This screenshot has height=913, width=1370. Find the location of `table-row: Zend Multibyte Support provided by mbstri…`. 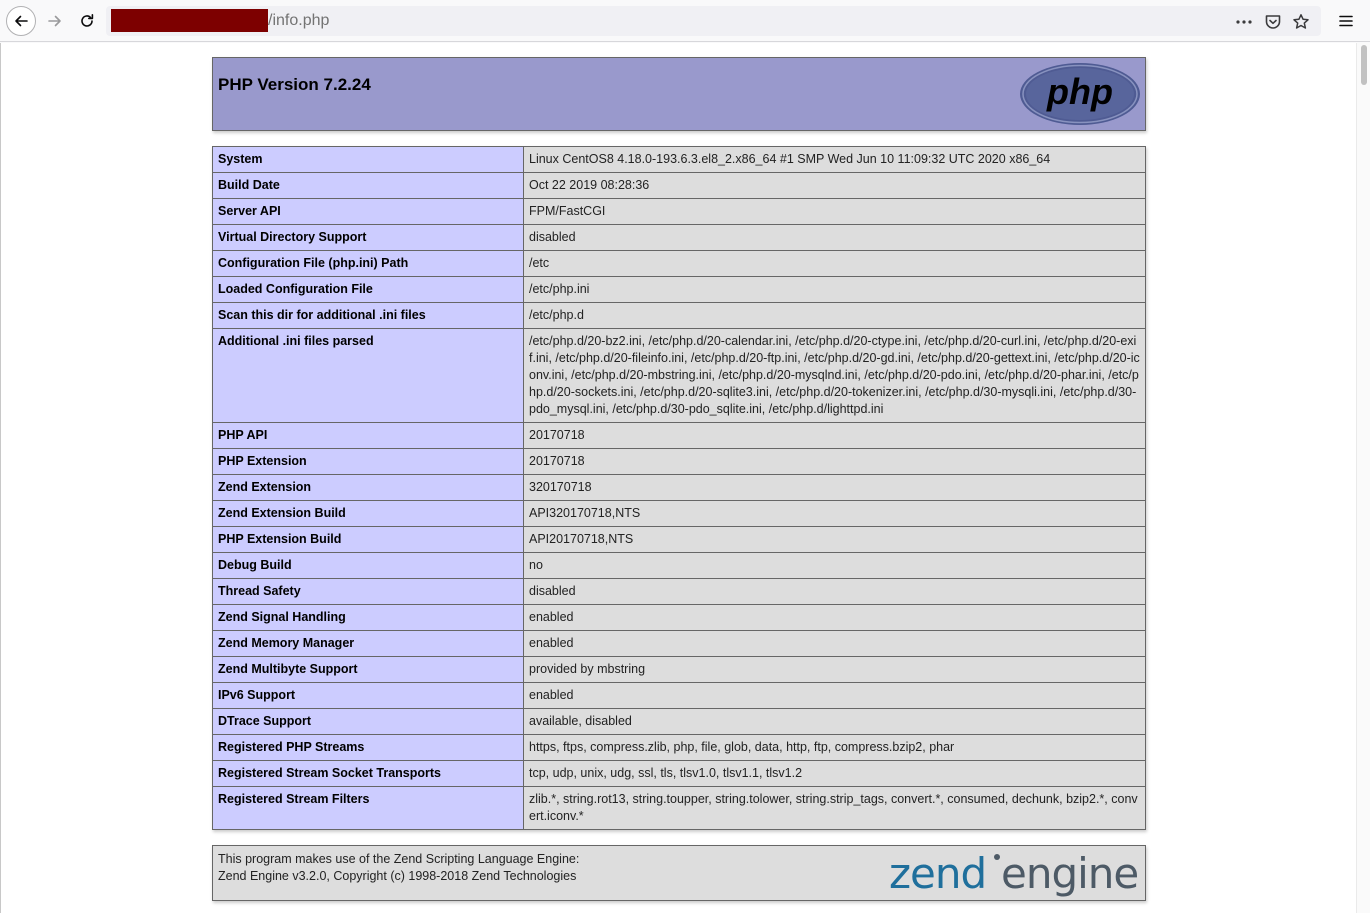

table-row: Zend Multibyte Support provided by mbstri… is located at coordinates (679, 669).